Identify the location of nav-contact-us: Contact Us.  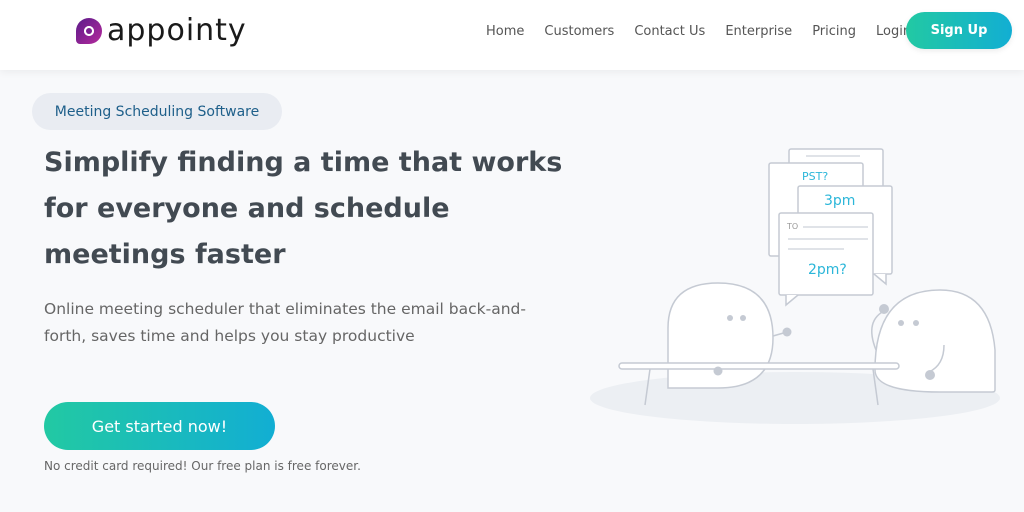
(669, 31).